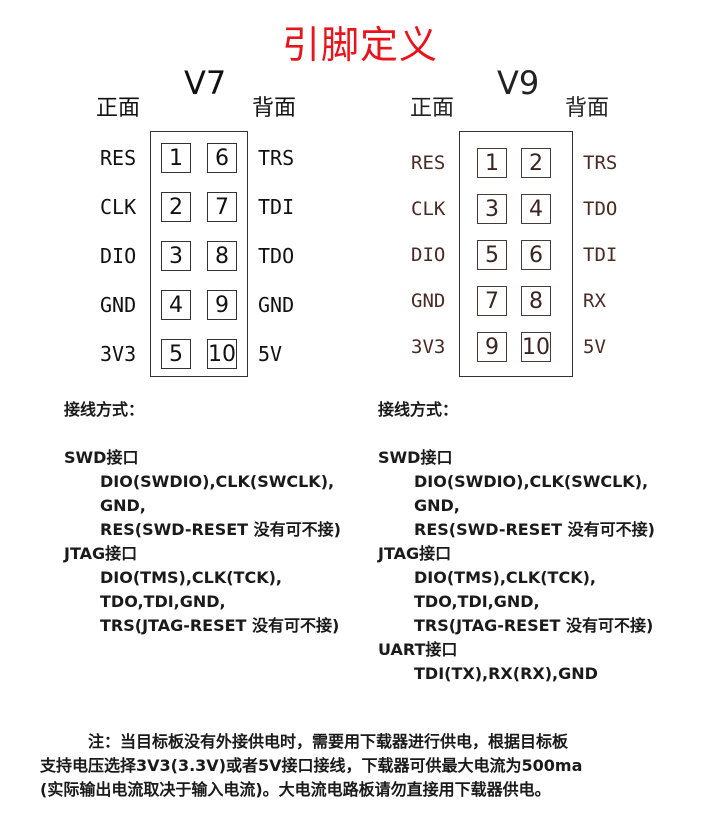 The image size is (720, 840). Describe the element at coordinates (418, 649) in the screenshot. I see `wiring-interface-heading: UART接口` at that location.